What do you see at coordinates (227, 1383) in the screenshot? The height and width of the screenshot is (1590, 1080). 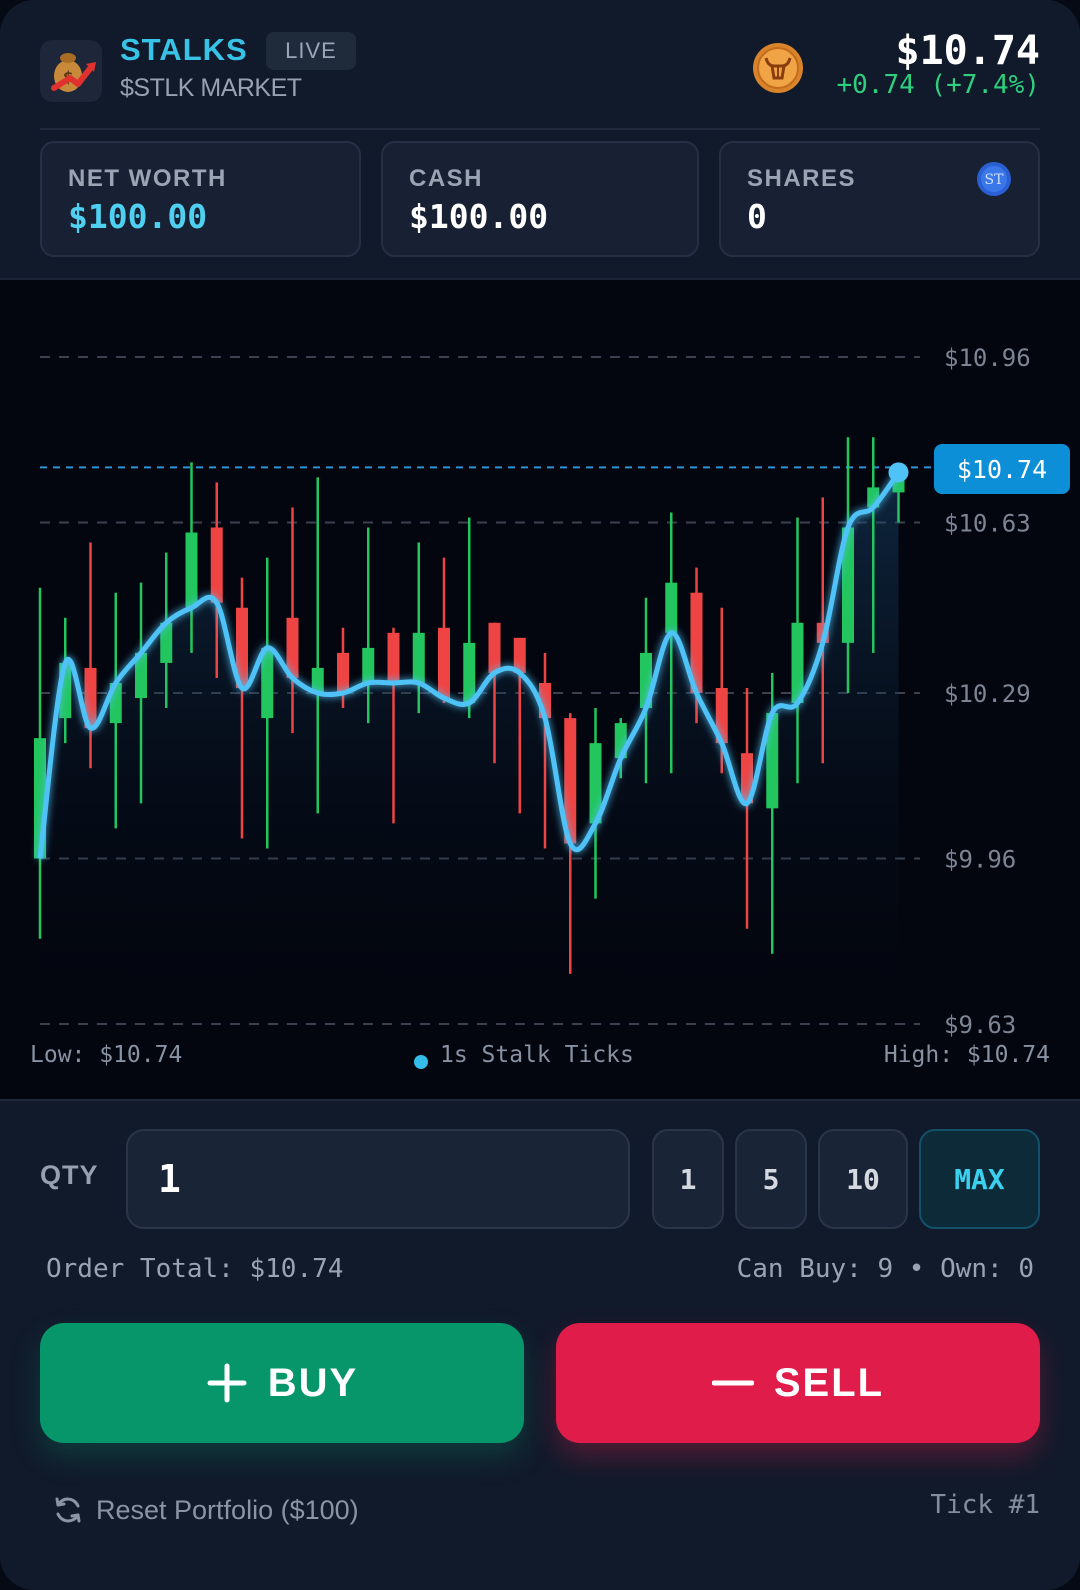 I see `plus-icon` at bounding box center [227, 1383].